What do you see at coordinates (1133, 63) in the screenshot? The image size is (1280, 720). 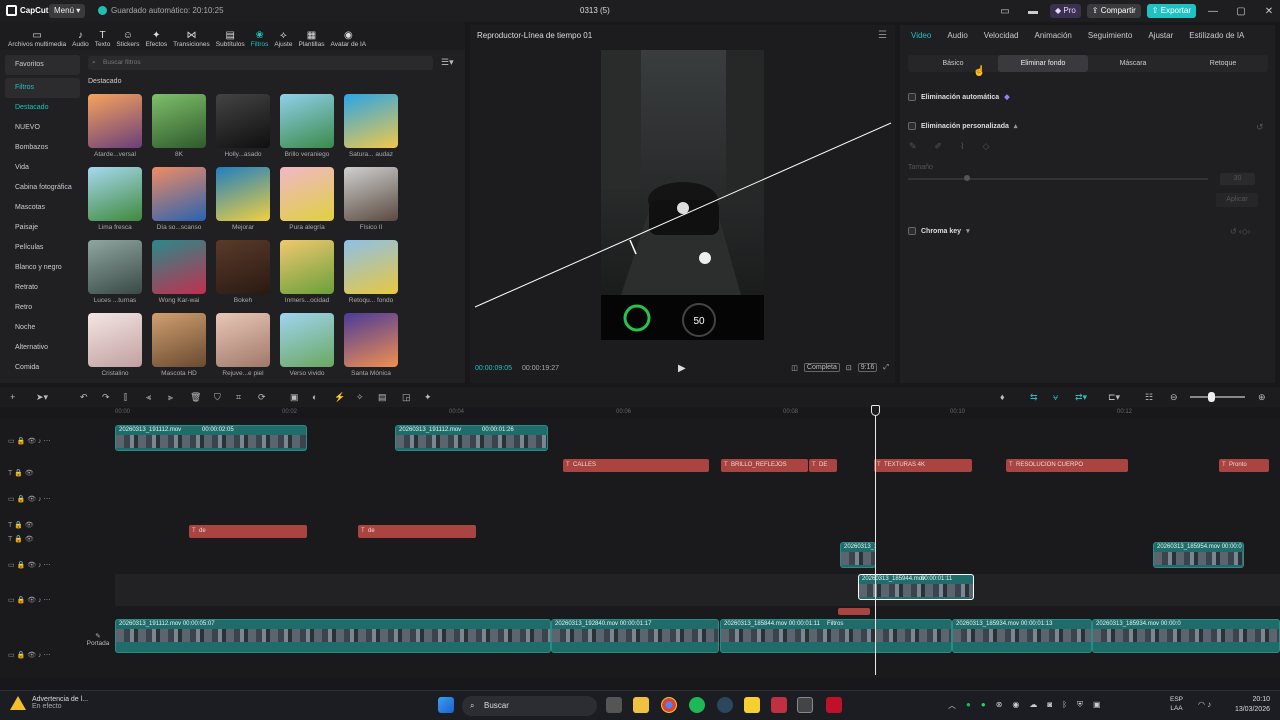 I see `inspector-subtab: Máscara` at bounding box center [1133, 63].